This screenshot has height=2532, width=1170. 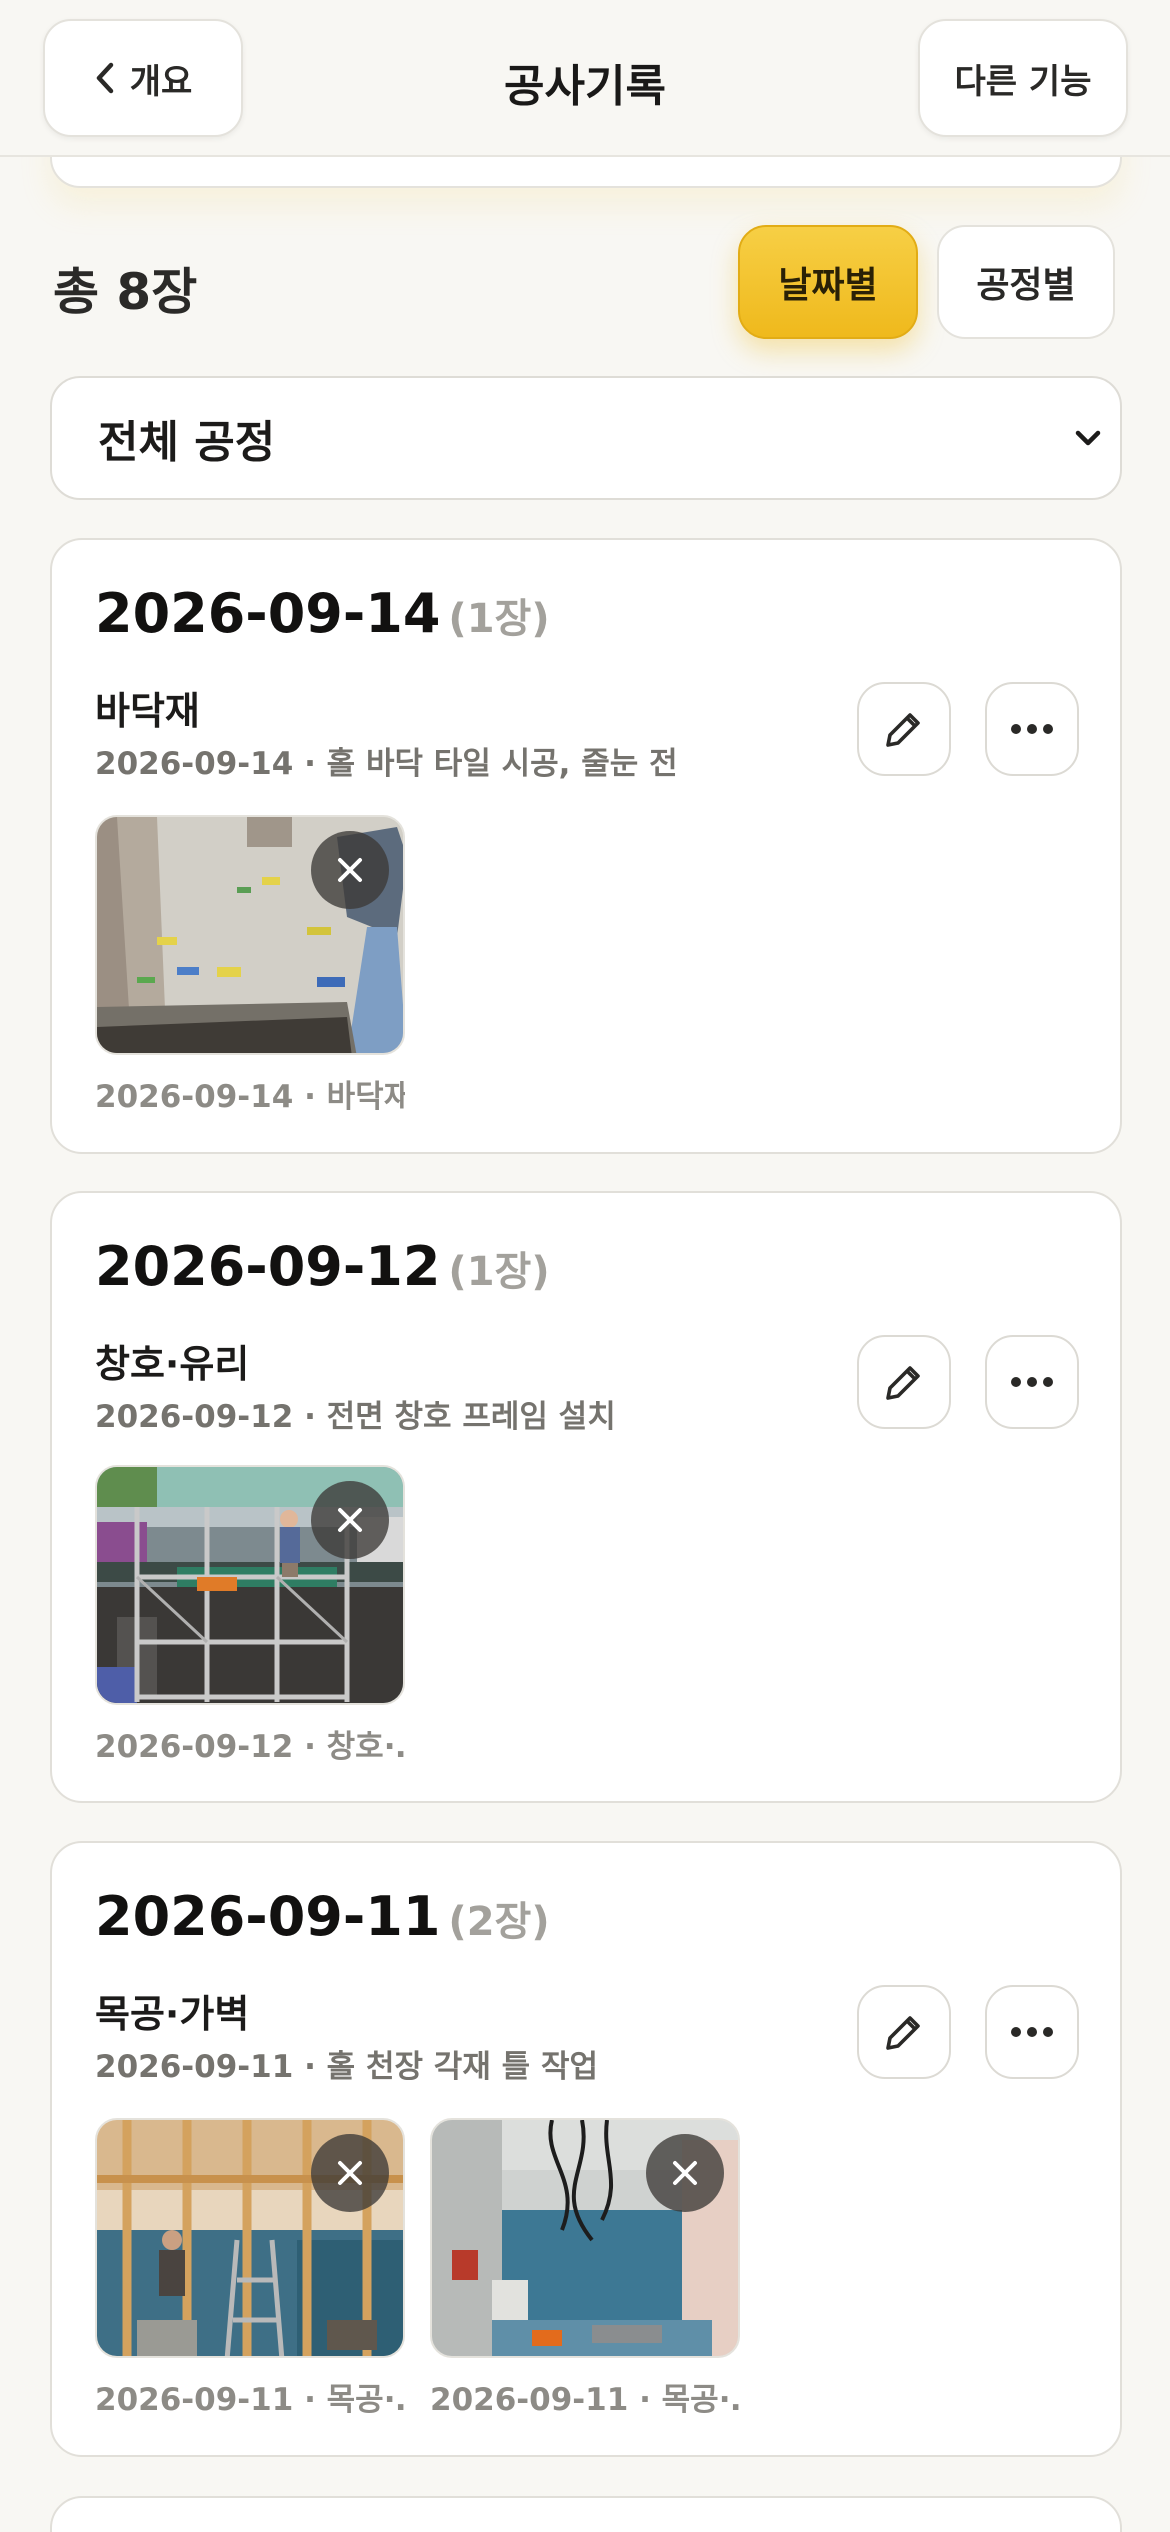 I want to click on top-bar: 개요 공사기록 다른 기능, so click(x=585, y=78).